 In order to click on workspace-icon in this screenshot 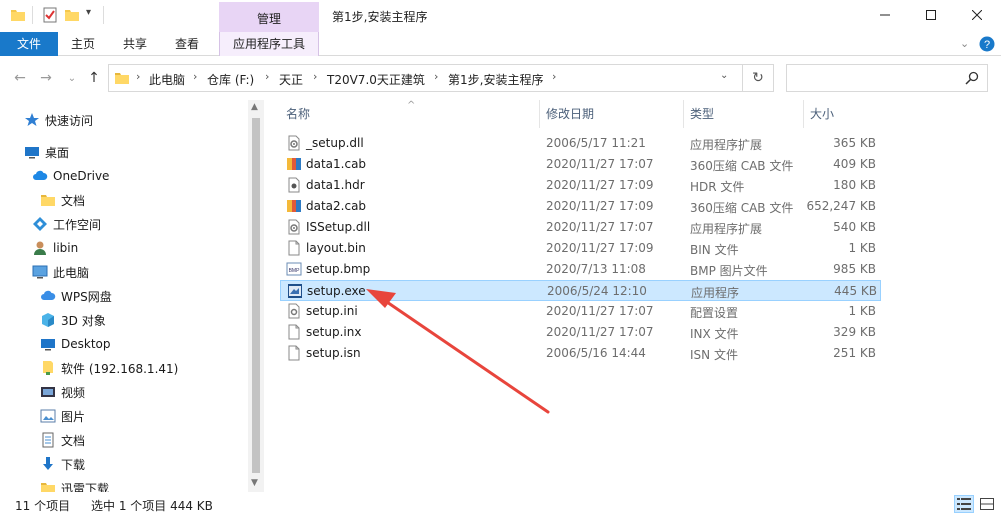, I will do `click(40, 224)`.